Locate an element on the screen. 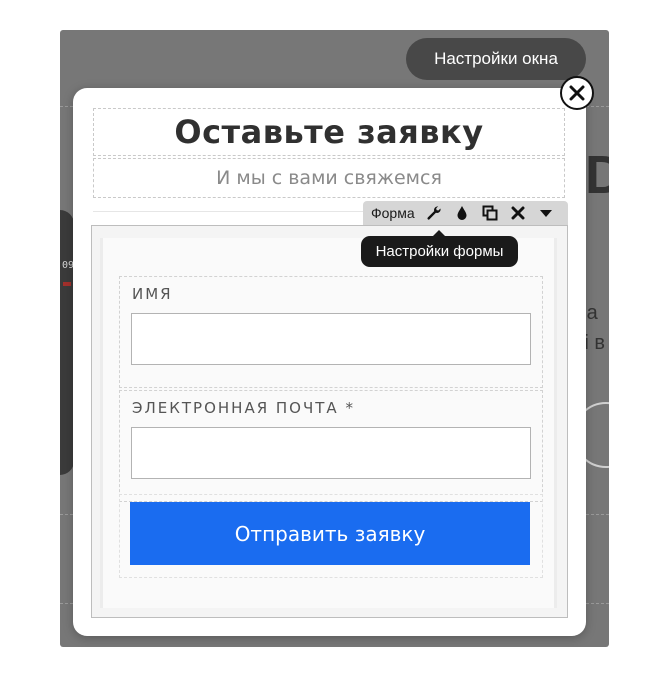  modal-subtitle-block: И мы с вами свяжемся is located at coordinates (329, 178).